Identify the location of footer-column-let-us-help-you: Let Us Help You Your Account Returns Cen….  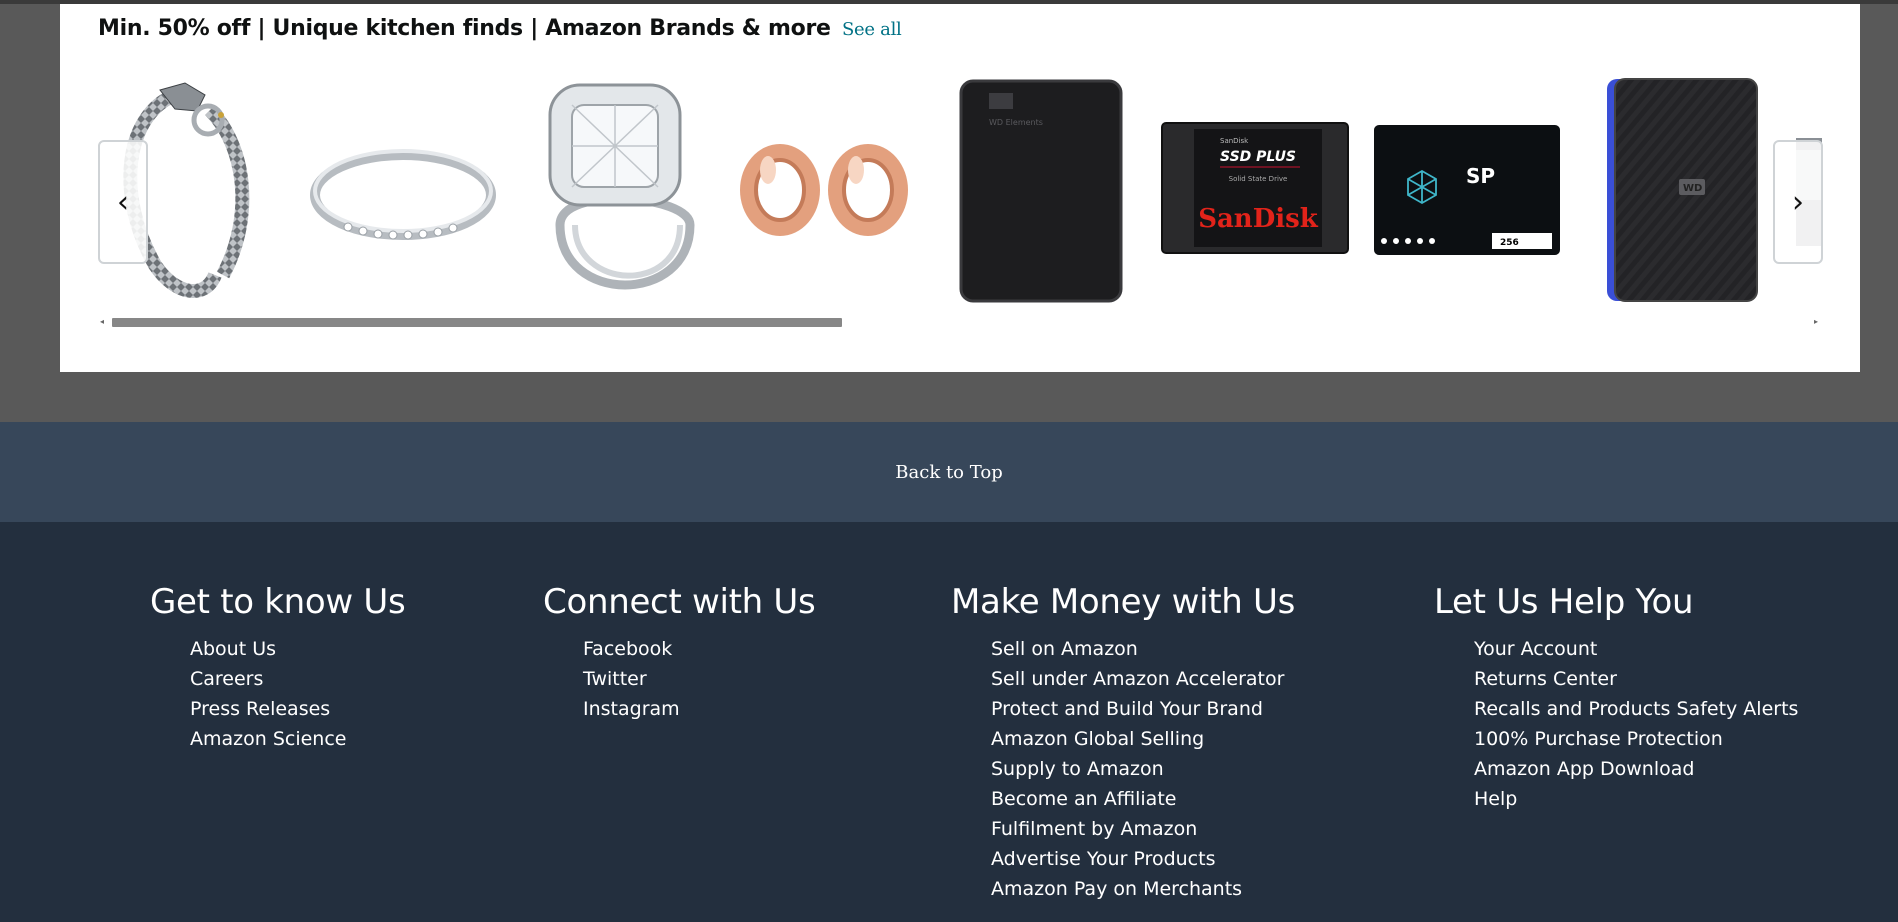
(1616, 698).